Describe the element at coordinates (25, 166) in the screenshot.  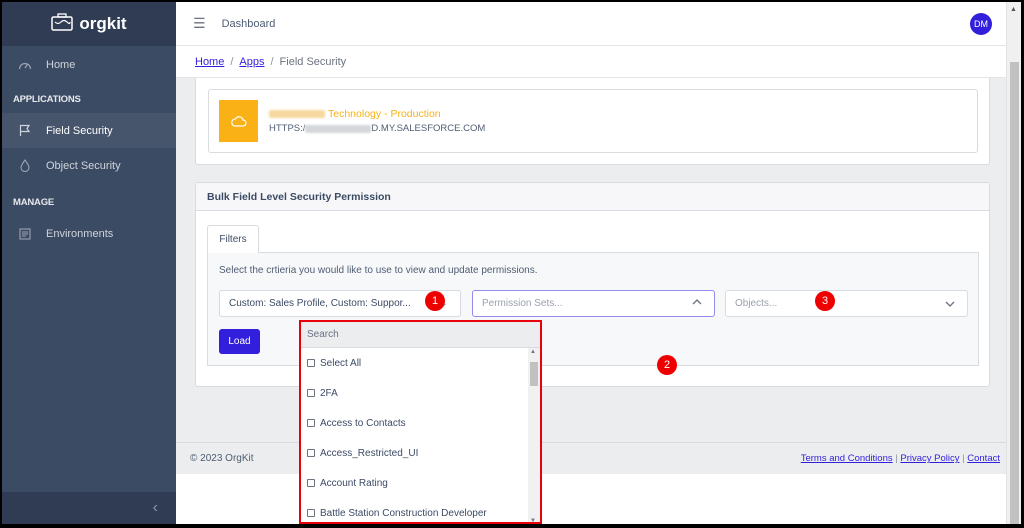
I see `drop-icon` at that location.